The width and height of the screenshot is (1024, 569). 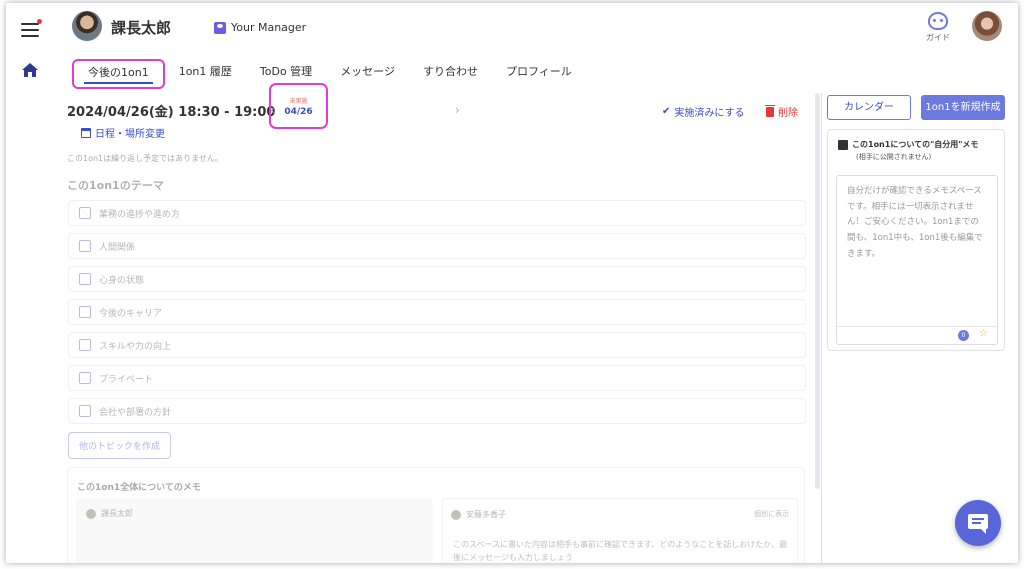 I want to click on memo-author-name: 課長太郎, so click(x=117, y=513).